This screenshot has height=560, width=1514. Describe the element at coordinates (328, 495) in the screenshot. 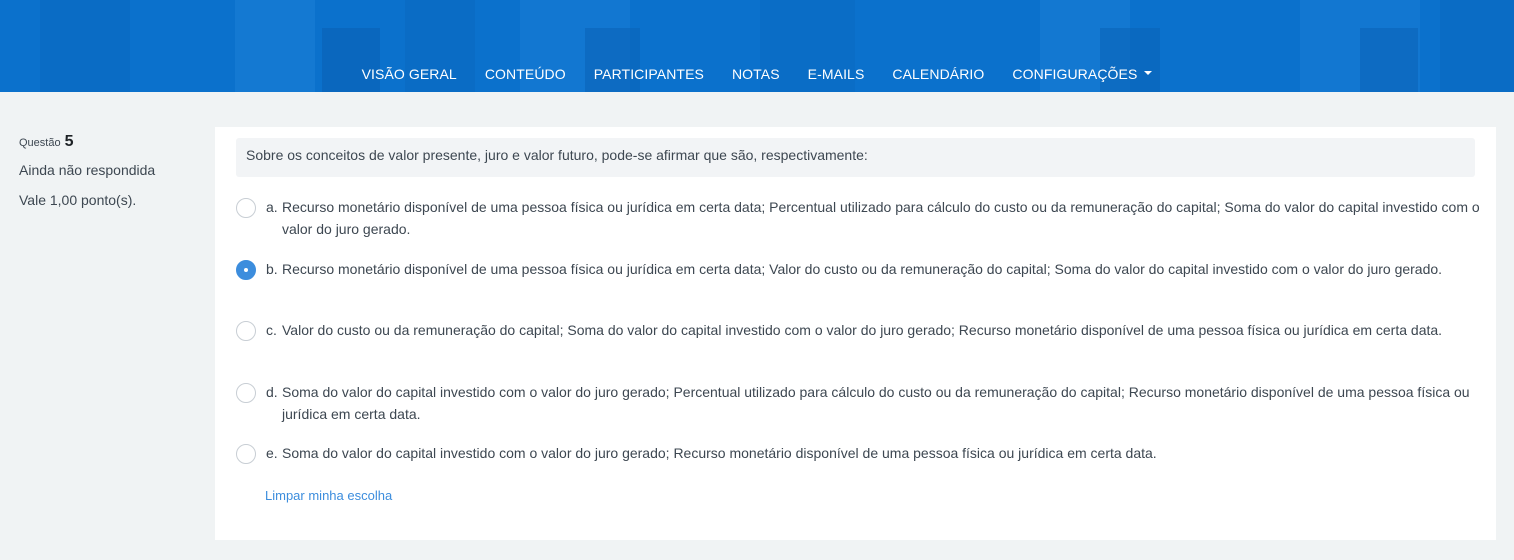

I see `clear-choice-link: Limpar minha escolha` at that location.